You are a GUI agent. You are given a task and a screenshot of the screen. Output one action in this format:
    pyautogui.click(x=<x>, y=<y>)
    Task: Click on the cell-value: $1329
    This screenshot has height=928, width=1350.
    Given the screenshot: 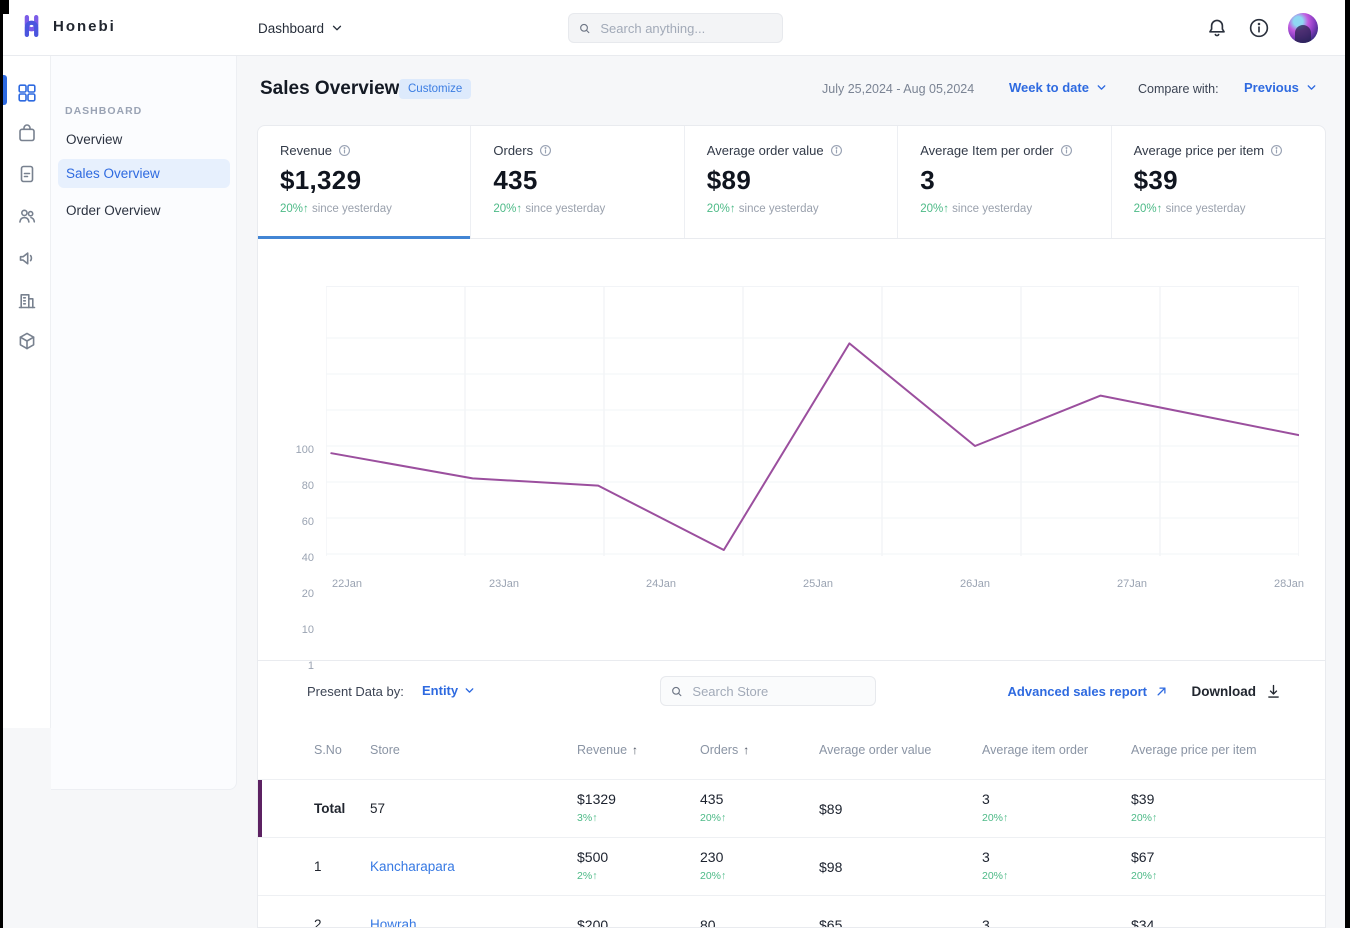 What is the action you would take?
    pyautogui.click(x=596, y=799)
    